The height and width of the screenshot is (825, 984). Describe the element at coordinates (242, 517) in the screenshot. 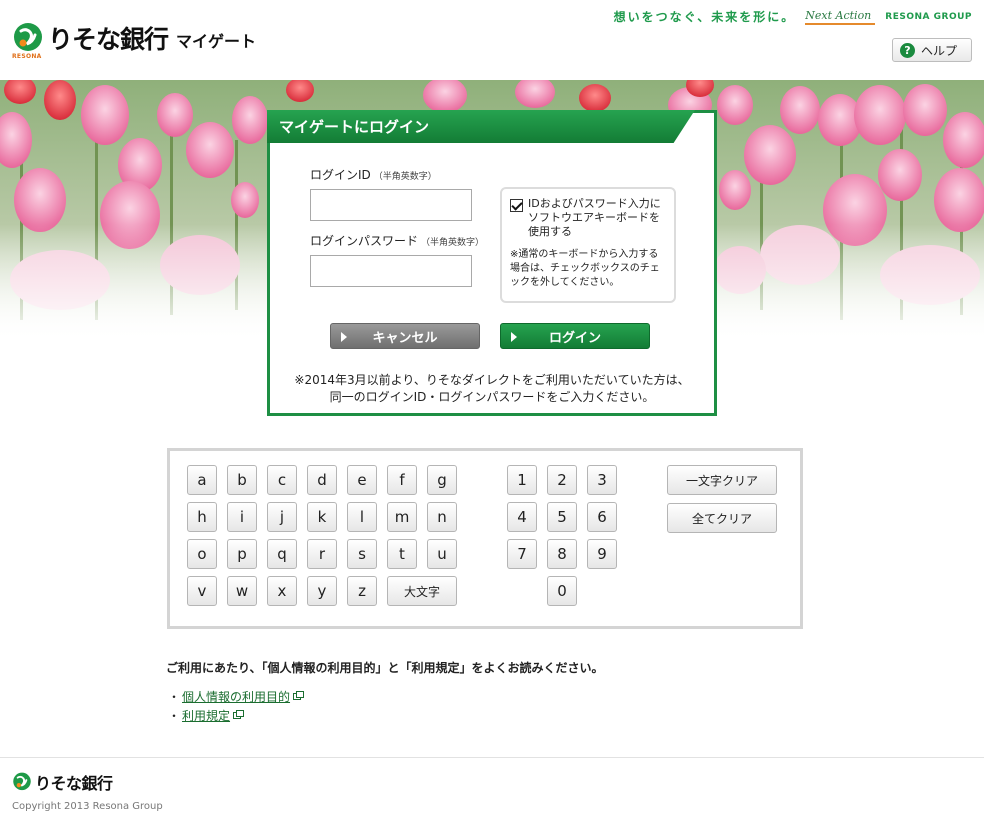

I see `key-i: i` at that location.